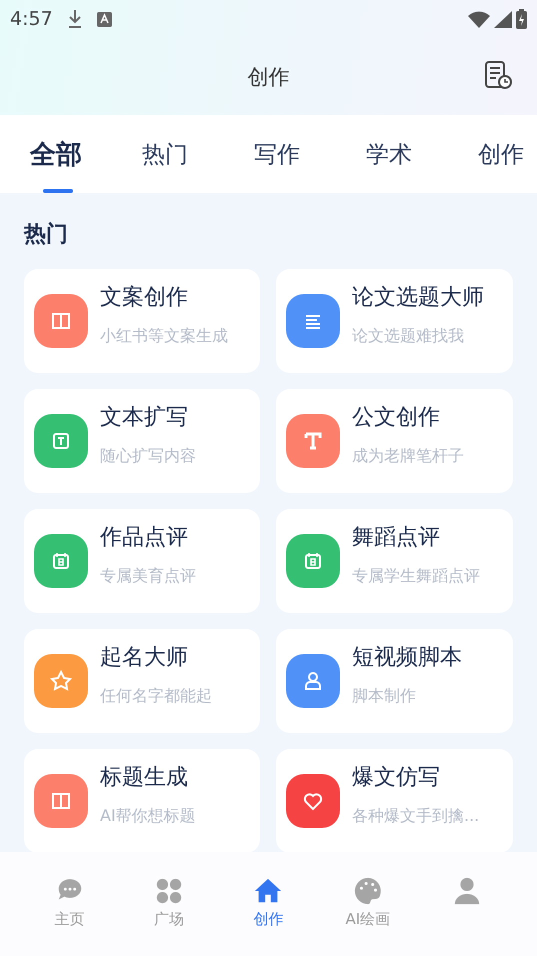  What do you see at coordinates (422, 154) in the screenshot?
I see `category-tab: 学术` at bounding box center [422, 154].